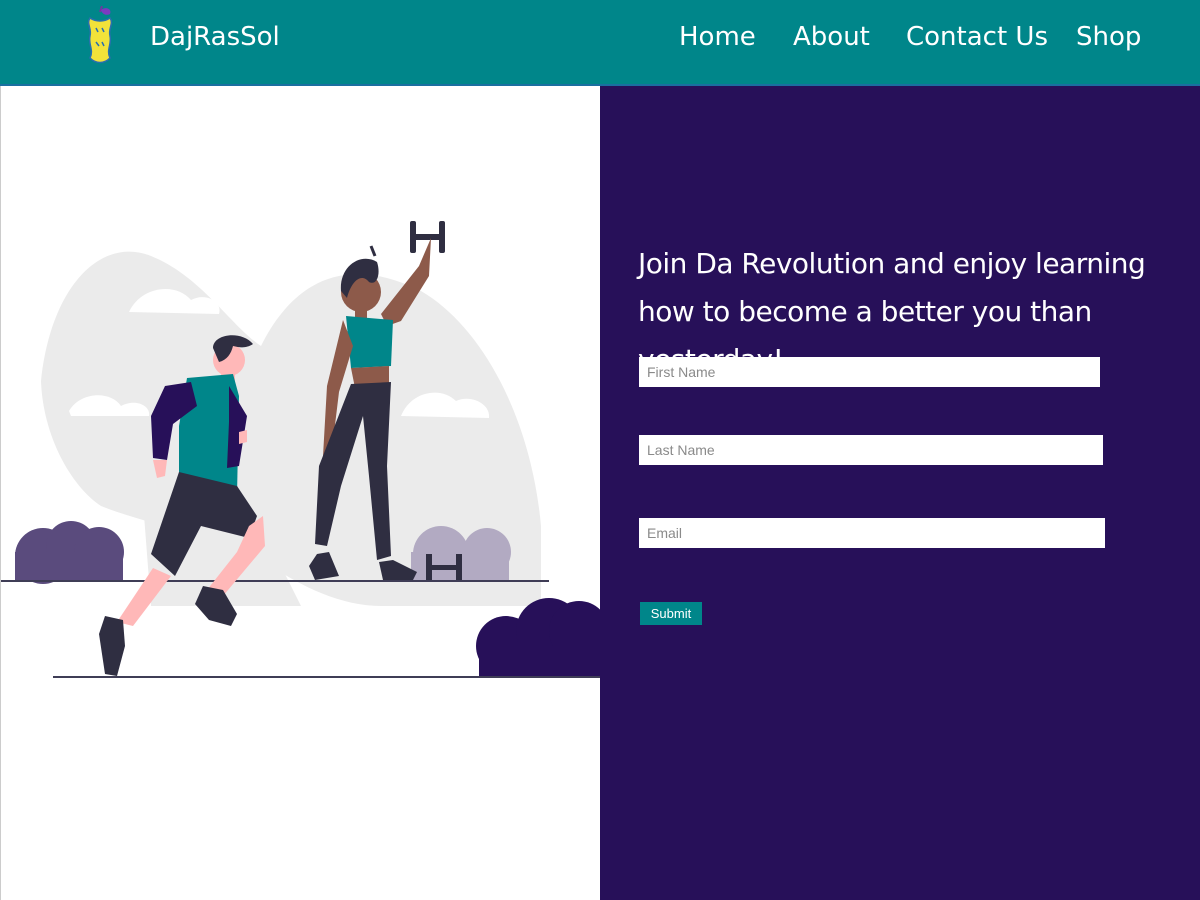  What do you see at coordinates (869, 372) in the screenshot?
I see `first-name-input` at bounding box center [869, 372].